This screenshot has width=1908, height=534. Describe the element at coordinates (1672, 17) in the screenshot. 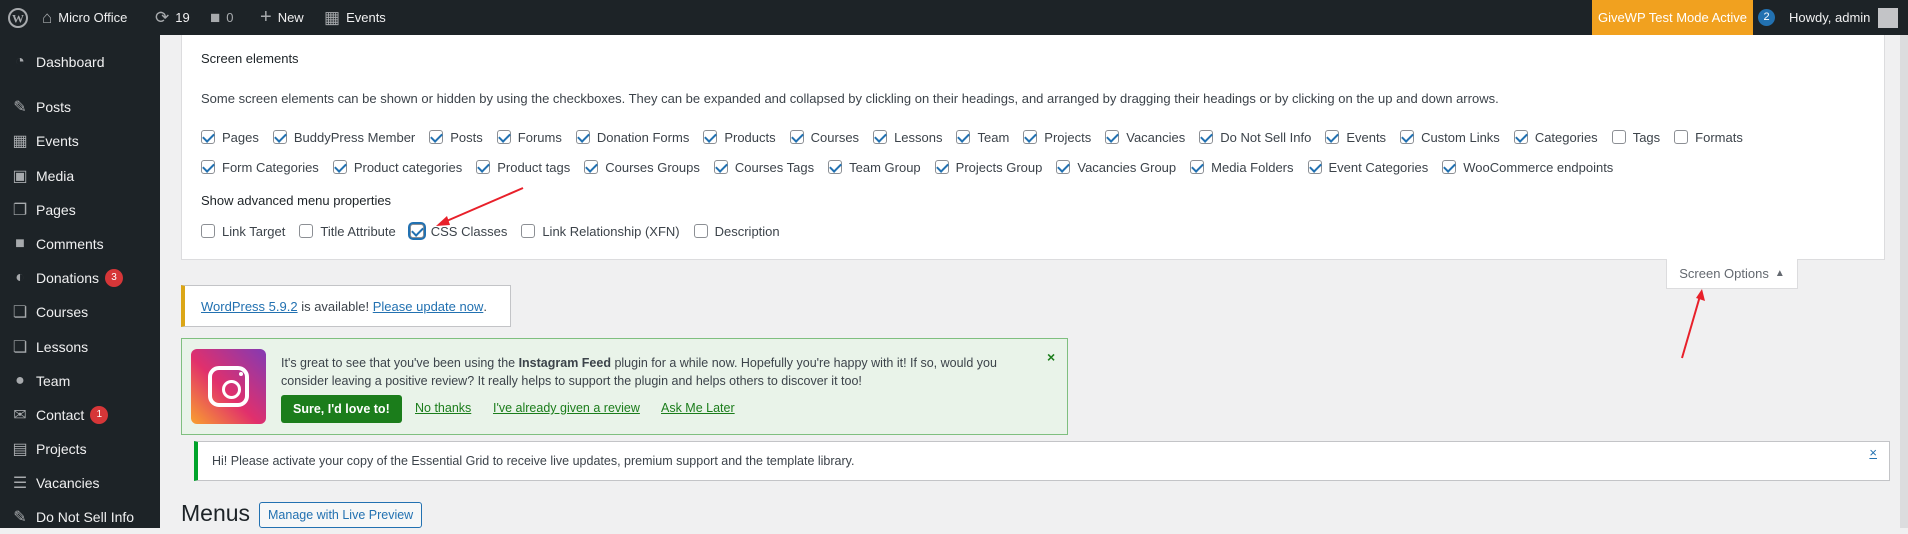

I see `givewp-test-mode-badge: GiveWP Test Mode Active` at that location.